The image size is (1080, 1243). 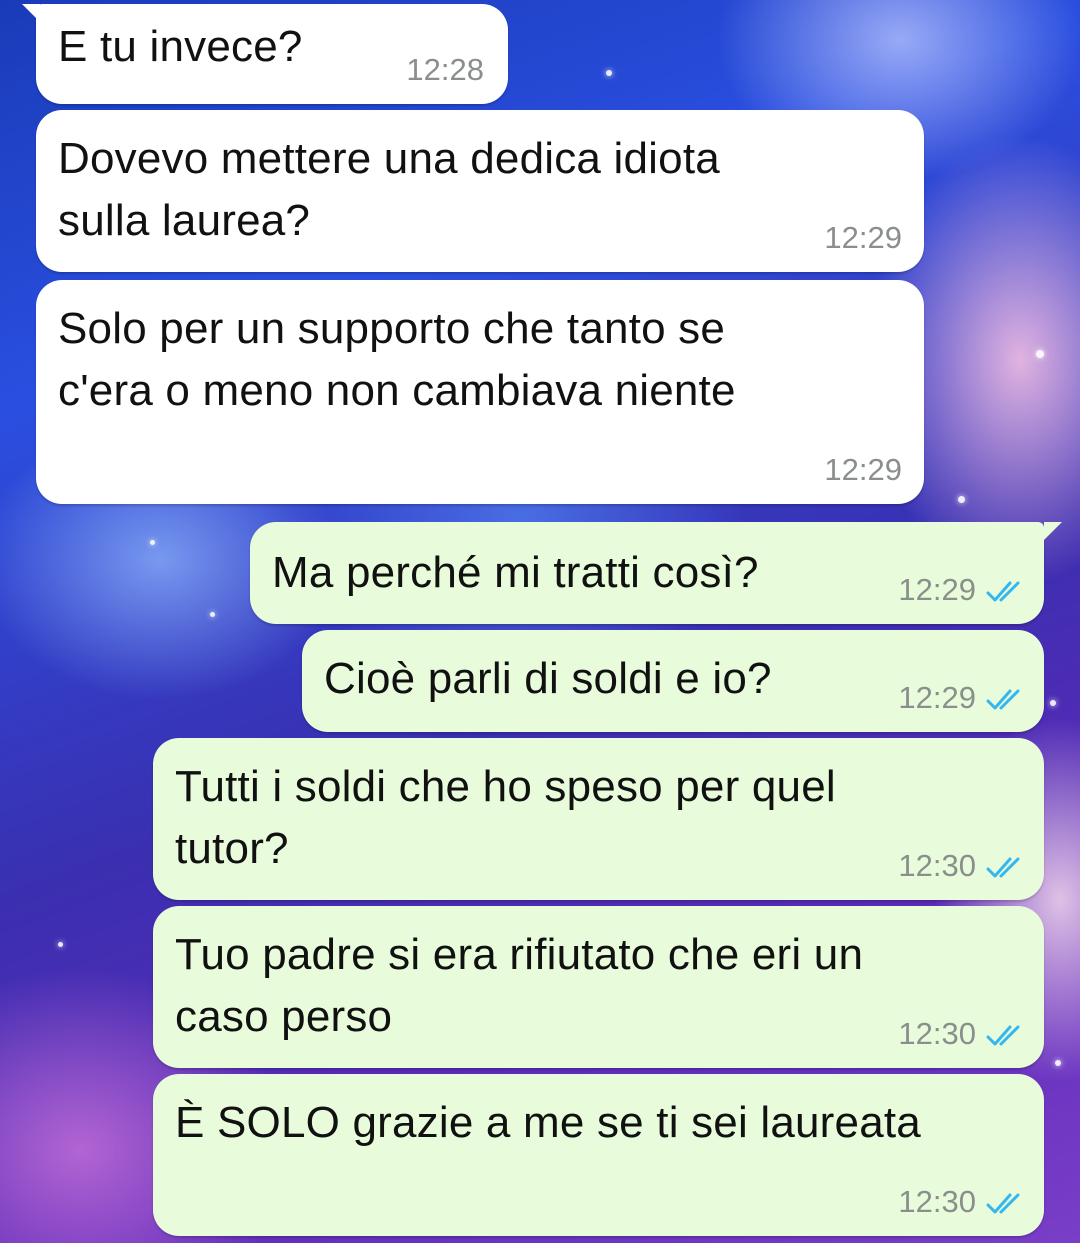 I want to click on message-timestamp: 12:28, so click(x=445, y=69).